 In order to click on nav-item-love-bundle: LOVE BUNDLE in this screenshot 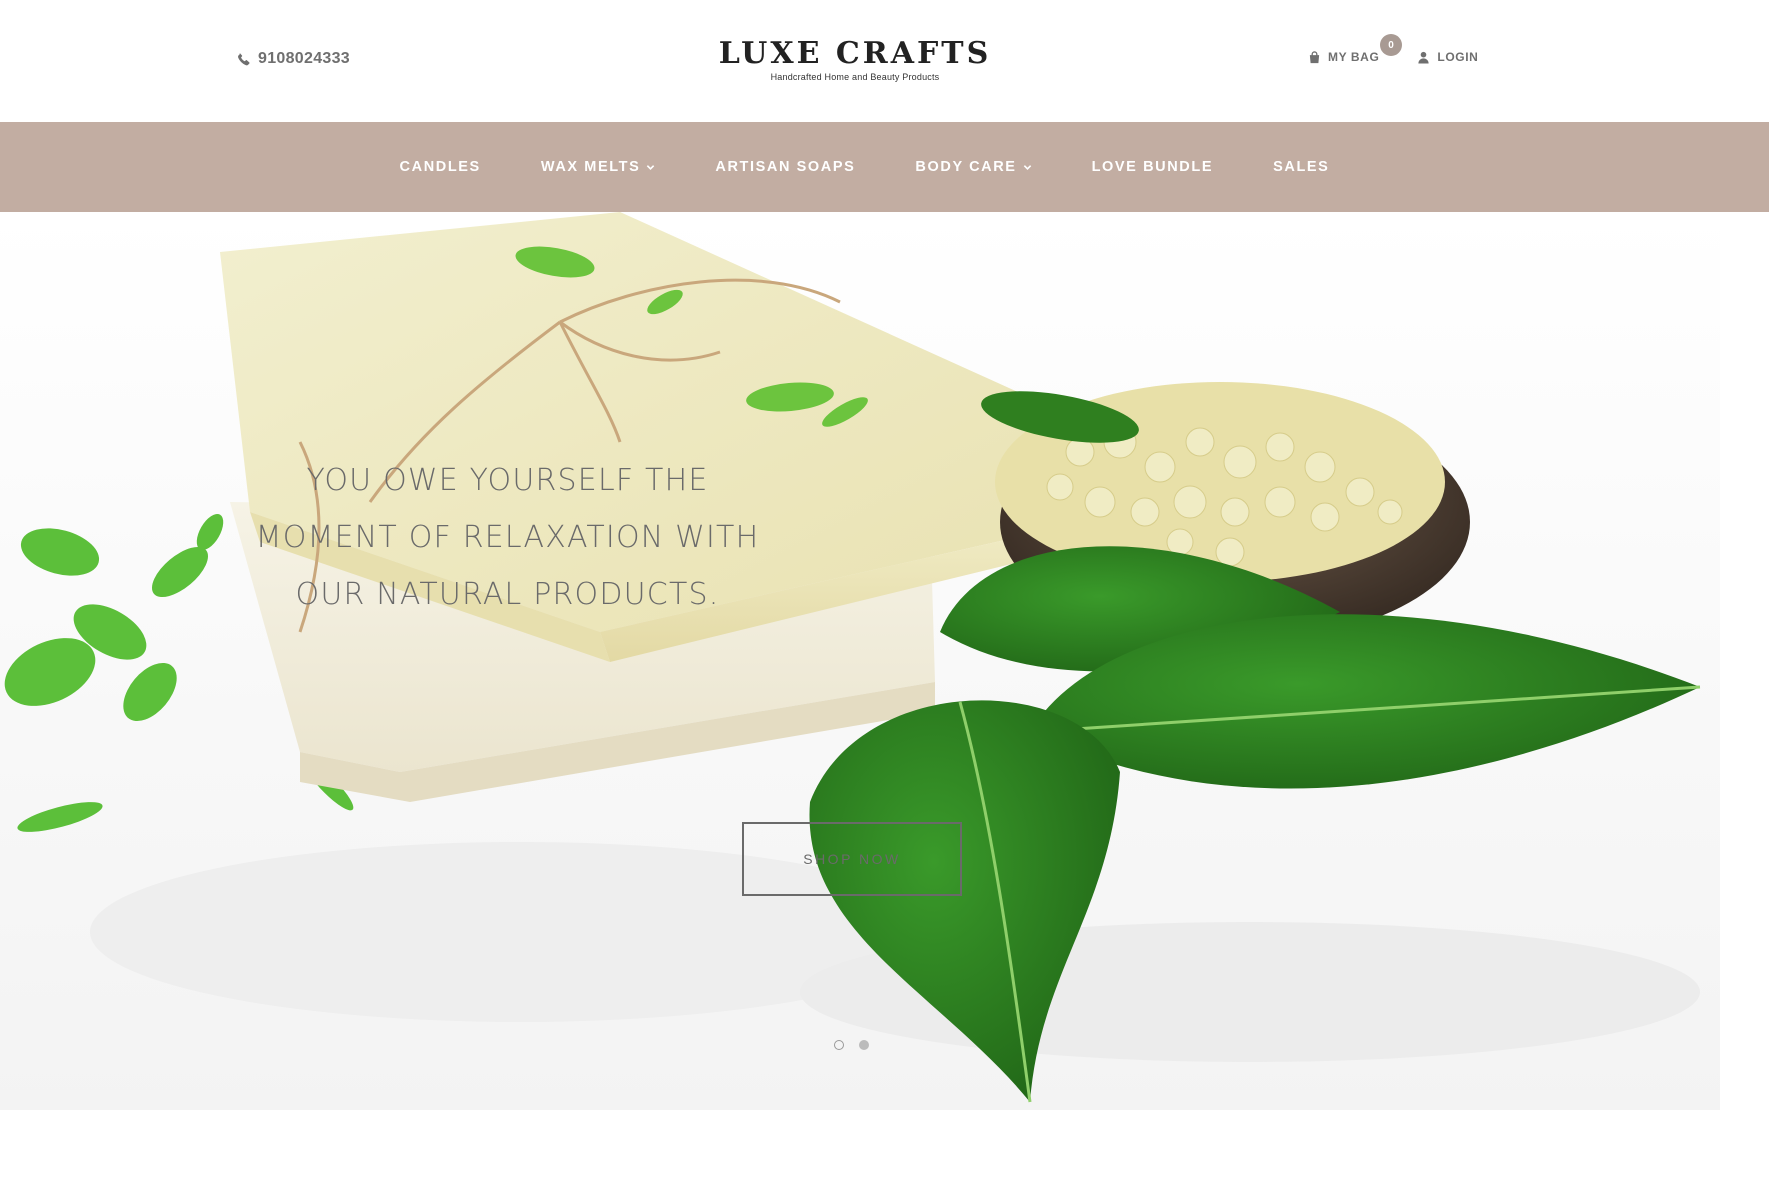, I will do `click(1153, 167)`.